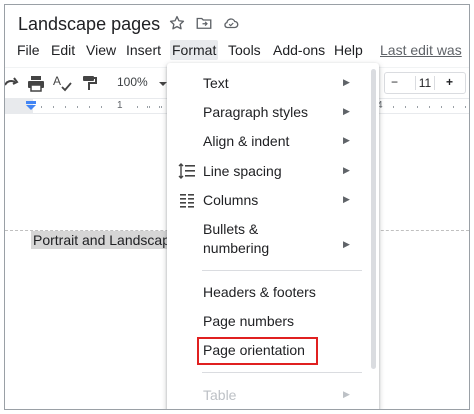  What do you see at coordinates (177, 23) in the screenshot?
I see `star-icon` at bounding box center [177, 23].